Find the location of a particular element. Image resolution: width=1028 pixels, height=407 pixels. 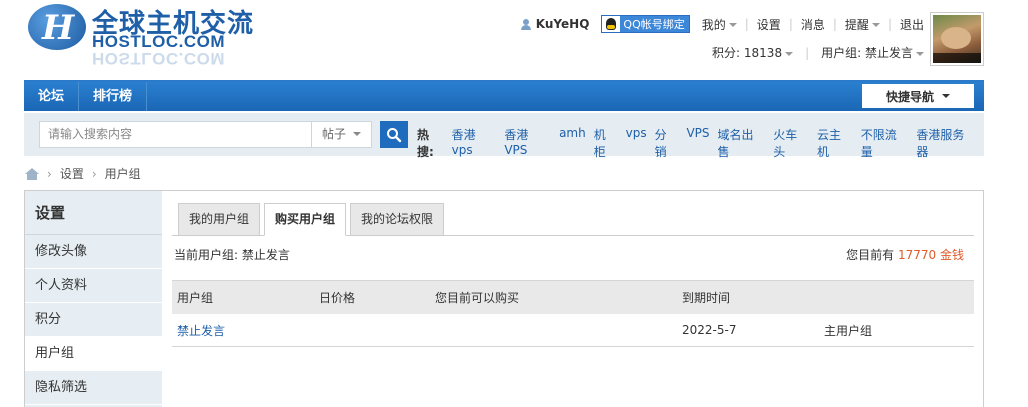

tab-forum-permissions: 我的论坛权限 is located at coordinates (397, 219).